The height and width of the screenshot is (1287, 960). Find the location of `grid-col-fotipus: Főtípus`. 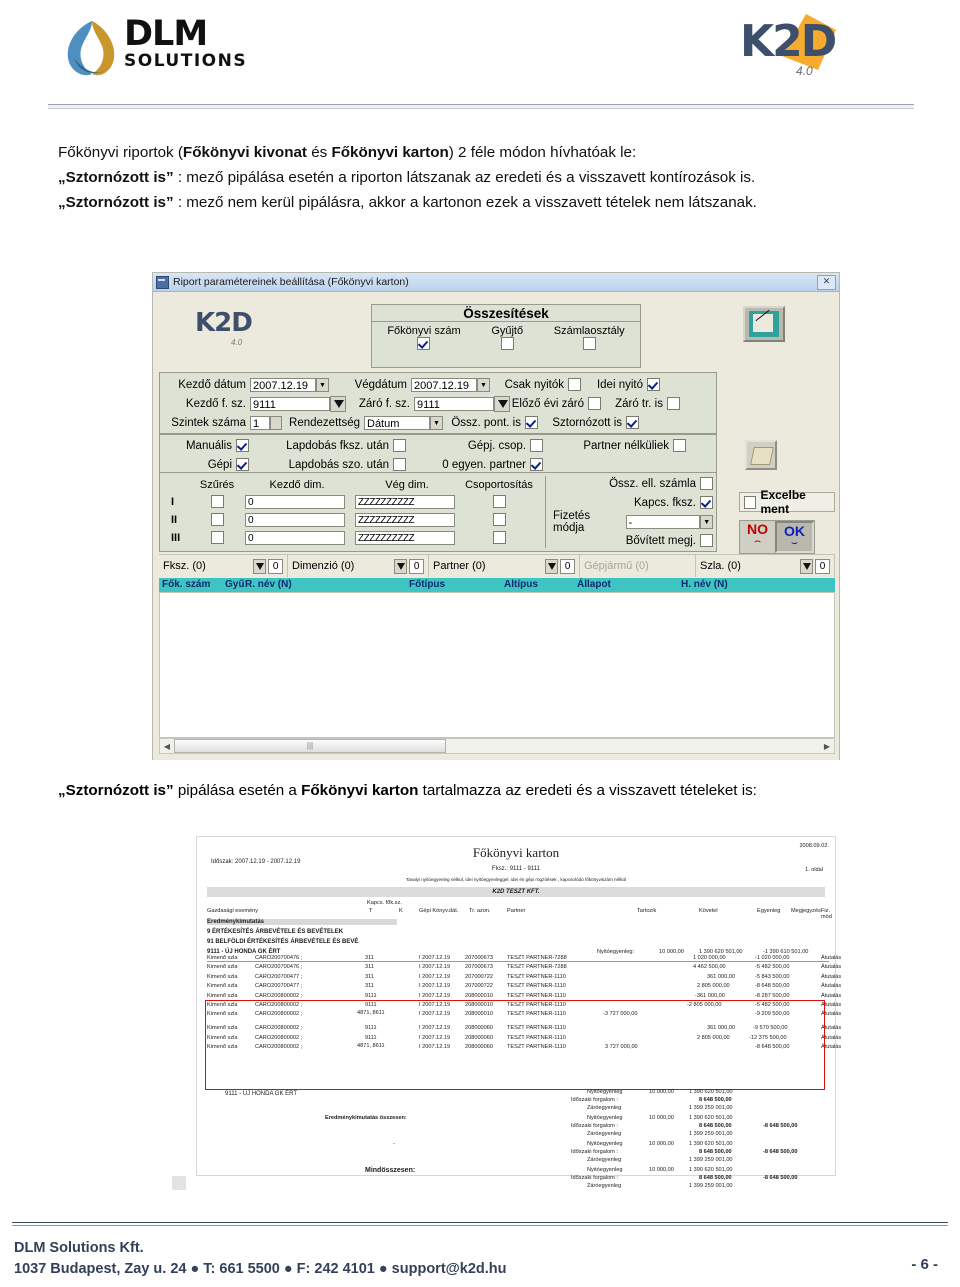

grid-col-fotipus: Főtípus is located at coordinates (427, 584).